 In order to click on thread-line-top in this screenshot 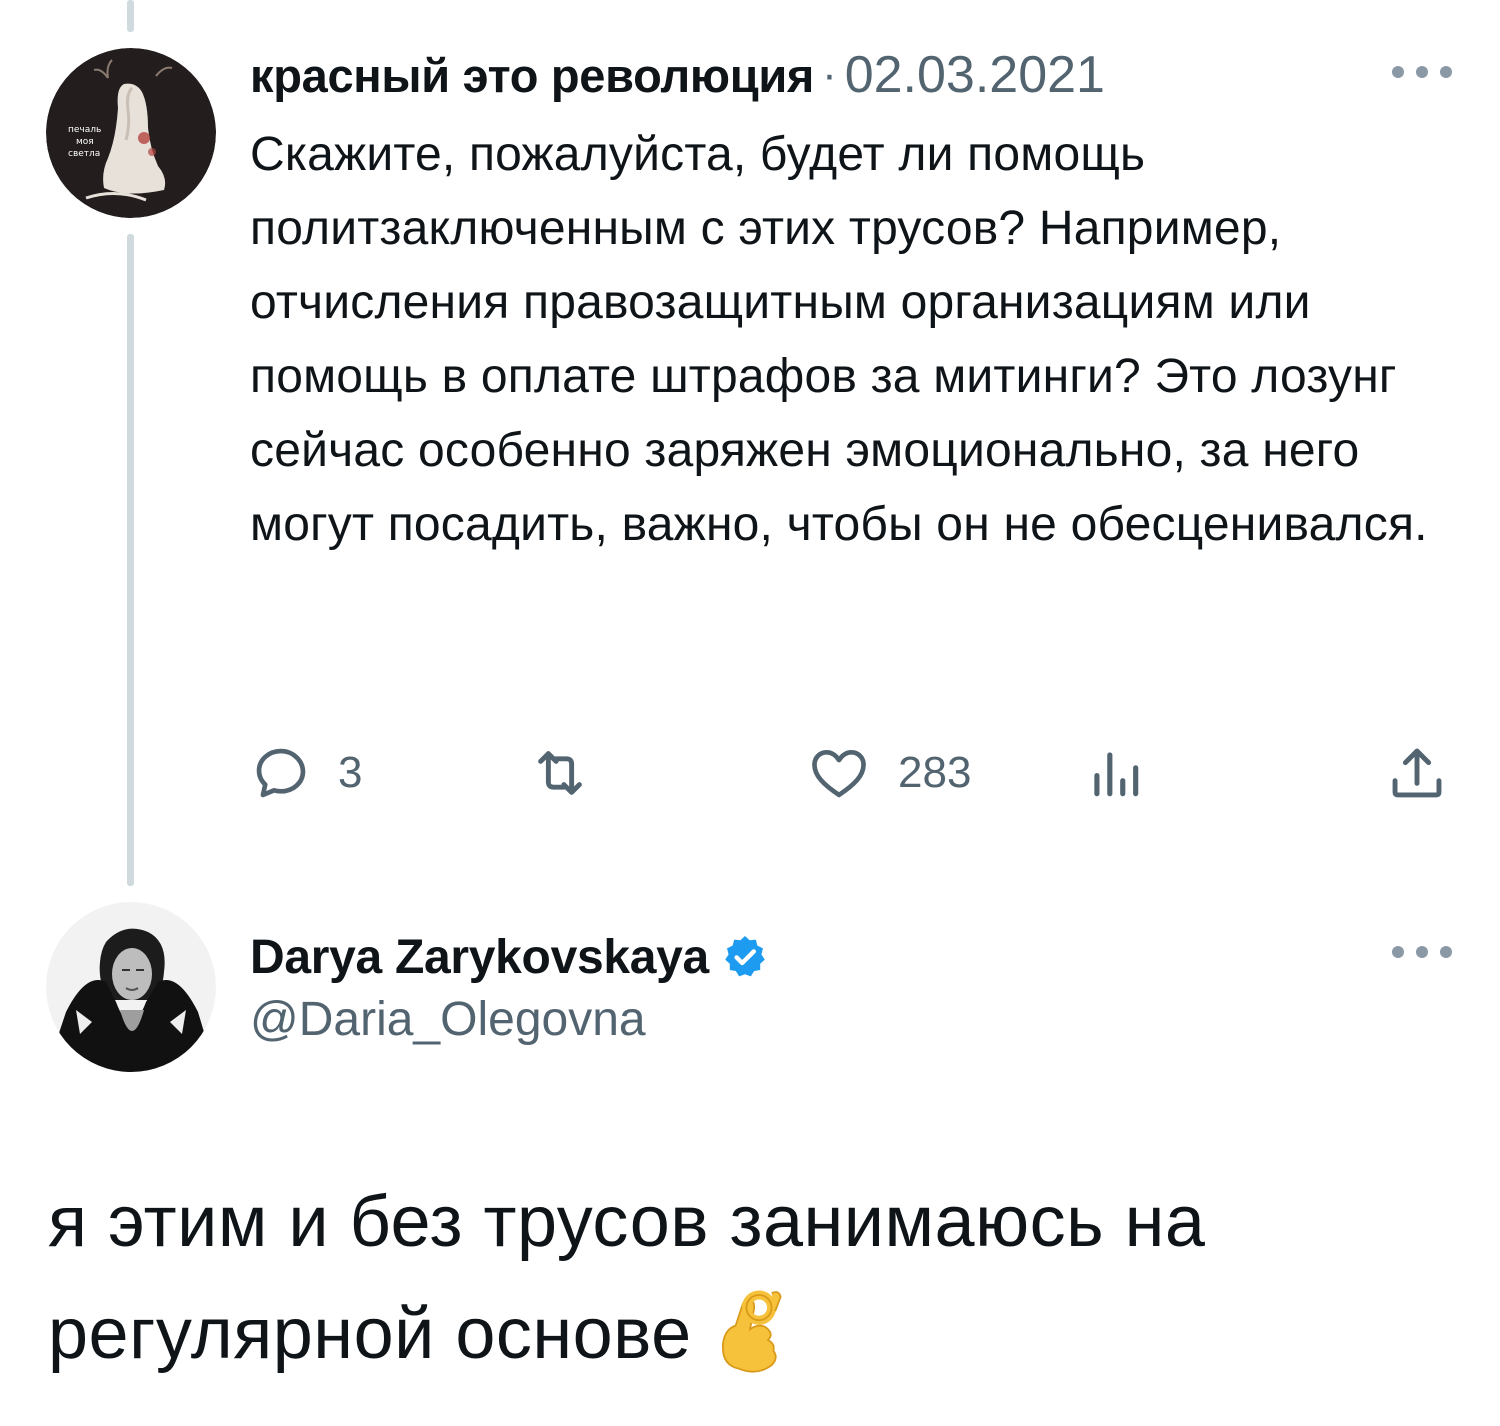, I will do `click(130, 16)`.